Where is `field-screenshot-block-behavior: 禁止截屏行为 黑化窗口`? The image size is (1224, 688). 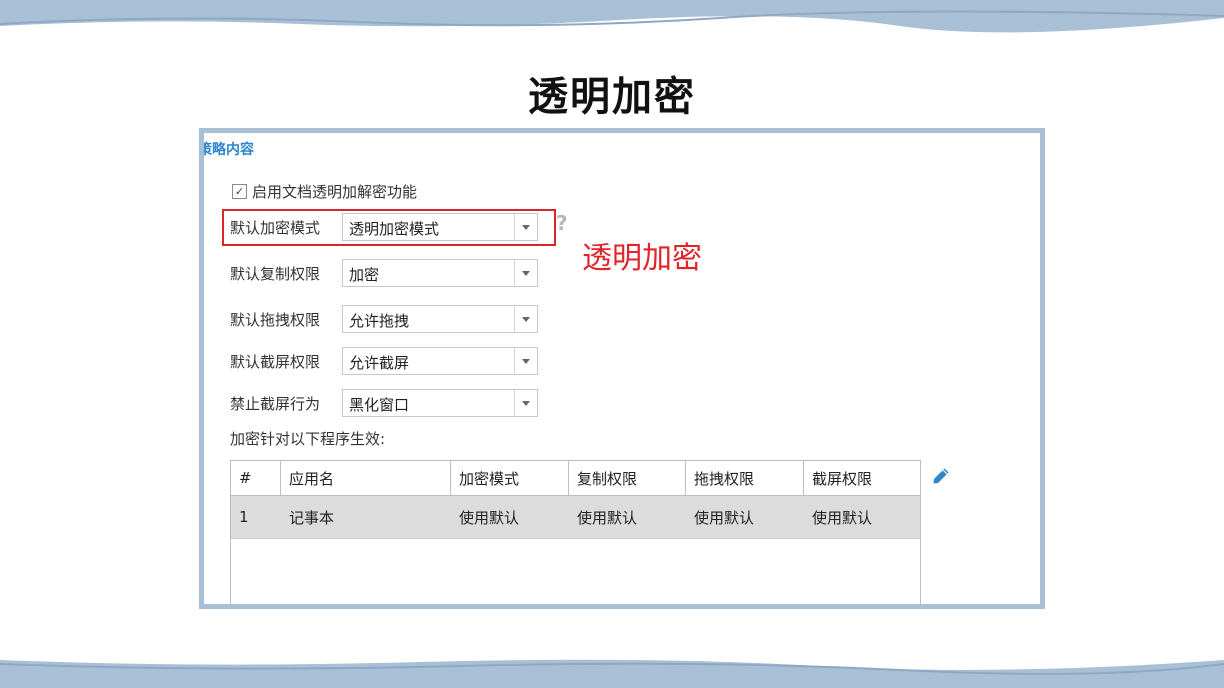 field-screenshot-block-behavior: 禁止截屏行为 黑化窗口 is located at coordinates (384, 403).